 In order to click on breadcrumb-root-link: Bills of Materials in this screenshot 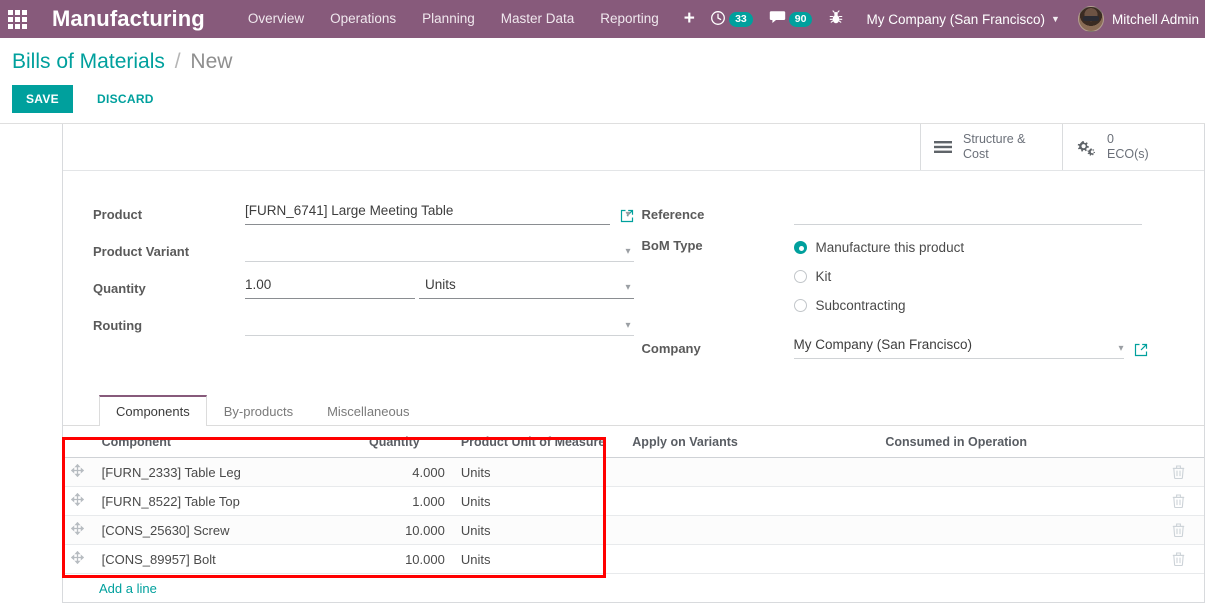, I will do `click(88, 61)`.